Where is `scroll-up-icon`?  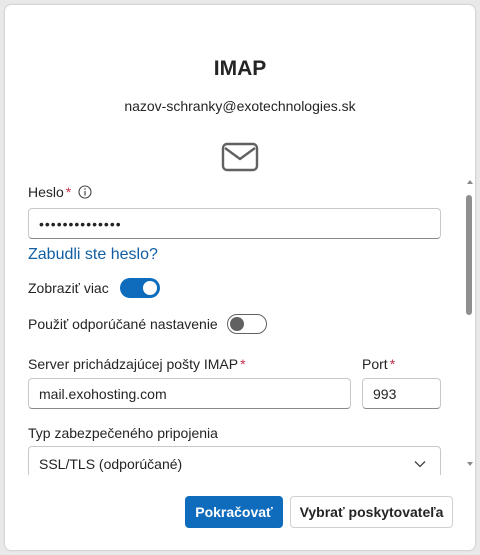
scroll-up-icon is located at coordinates (470, 182).